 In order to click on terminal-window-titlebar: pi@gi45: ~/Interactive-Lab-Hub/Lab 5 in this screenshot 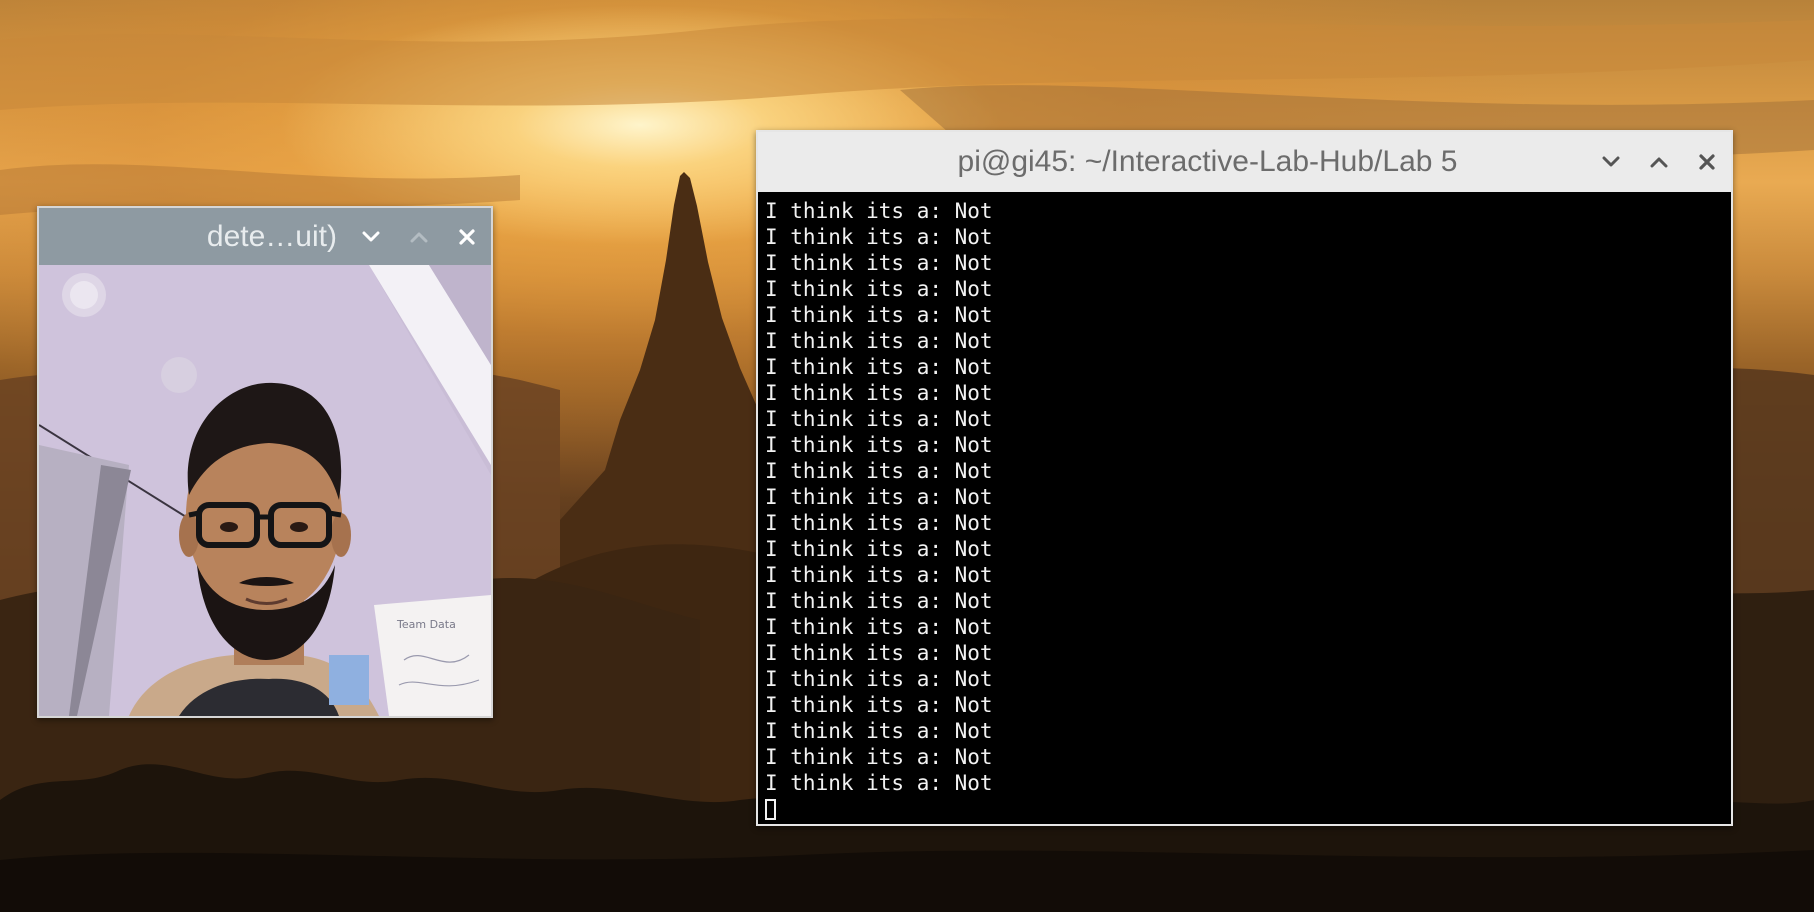, I will do `click(1244, 162)`.